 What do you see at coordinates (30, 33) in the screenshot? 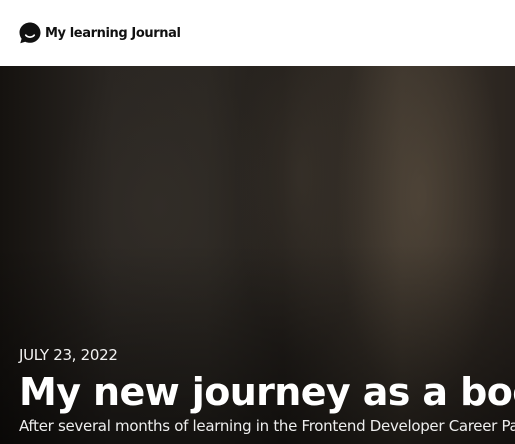
I see `chat-bubble-icon` at bounding box center [30, 33].